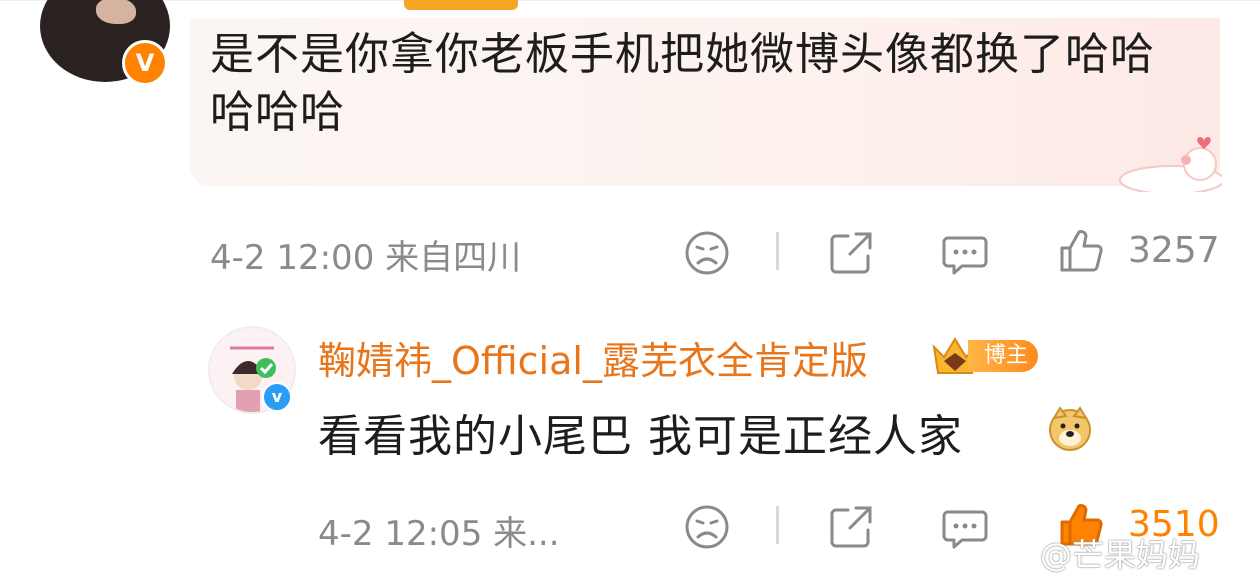  What do you see at coordinates (1070, 428) in the screenshot?
I see `doge-emoji-icon` at bounding box center [1070, 428].